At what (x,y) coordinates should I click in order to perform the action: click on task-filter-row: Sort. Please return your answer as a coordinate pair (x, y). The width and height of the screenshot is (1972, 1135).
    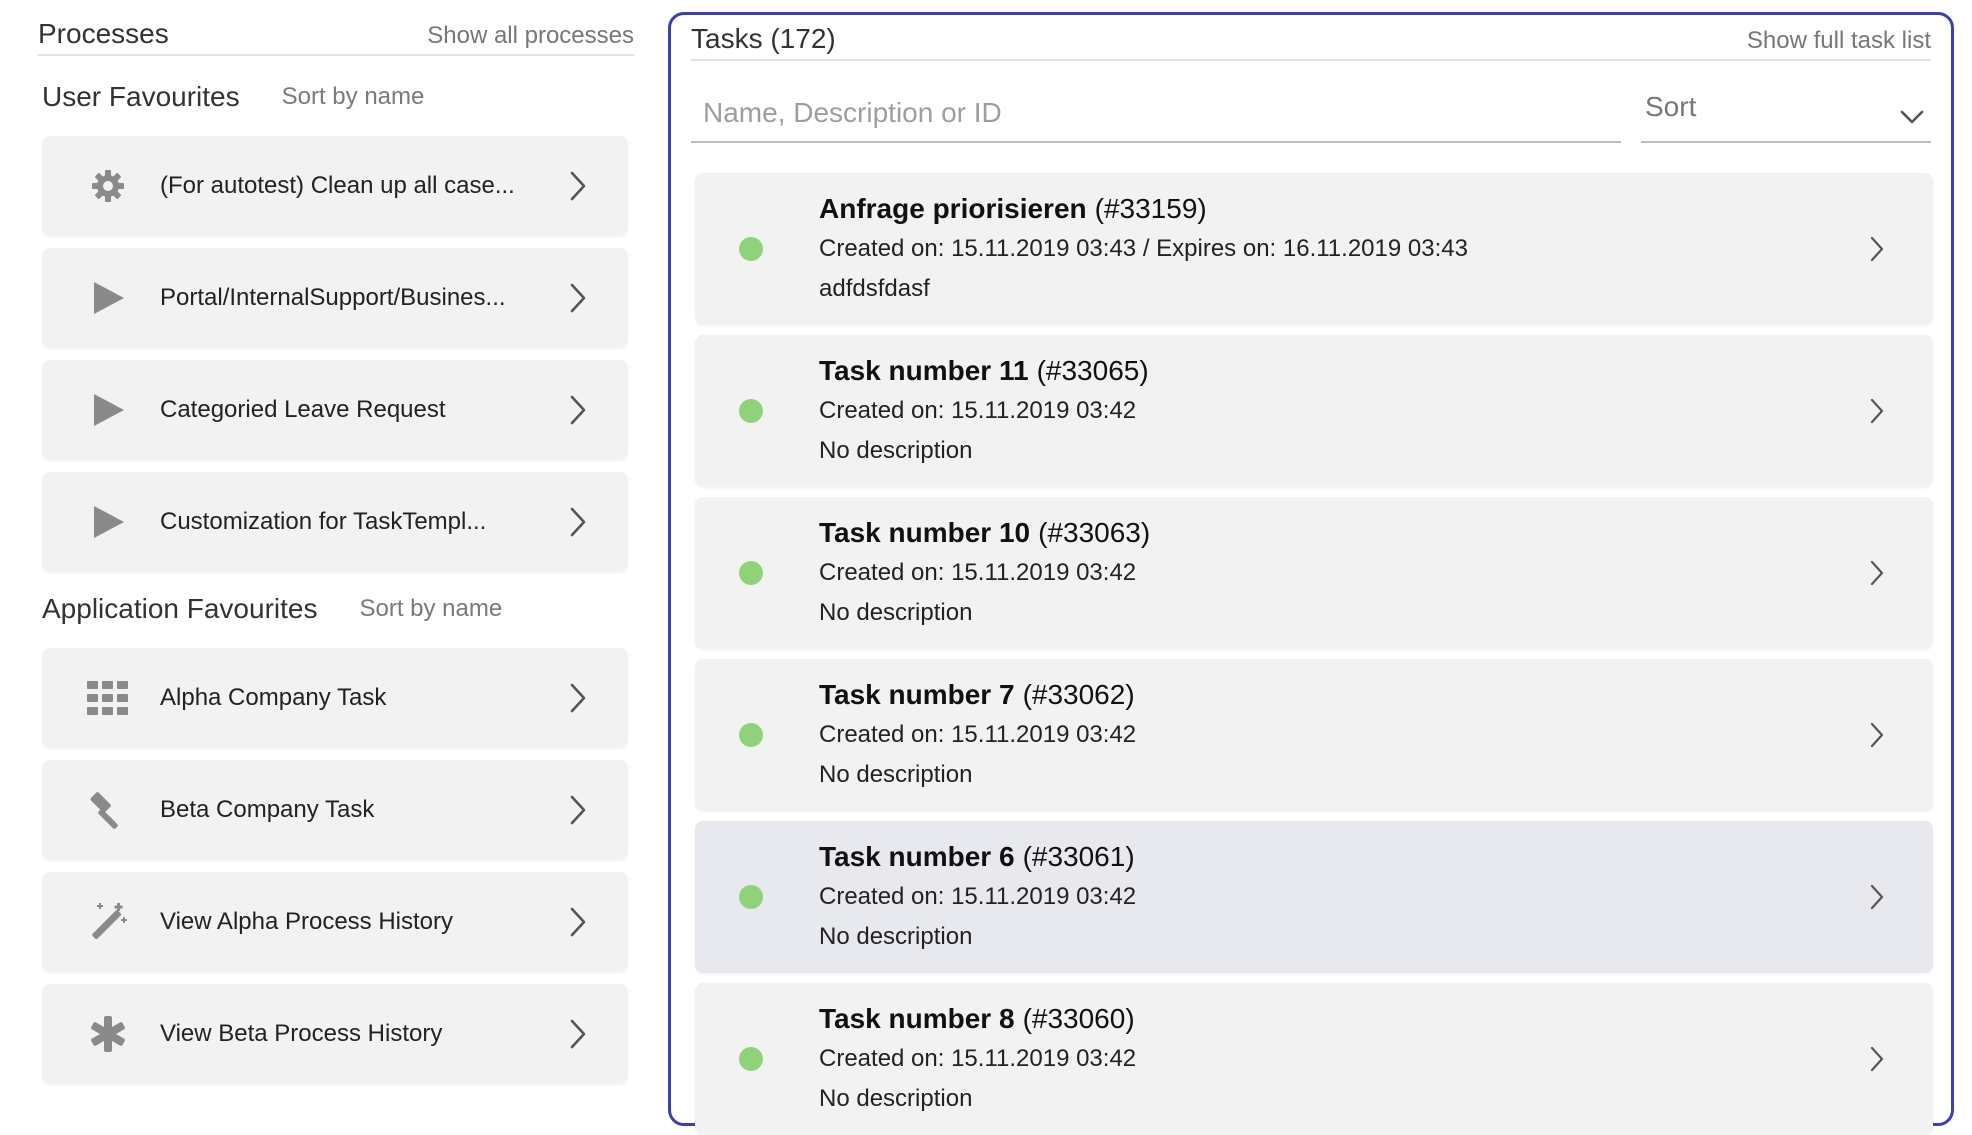
    Looking at the image, I should click on (1311, 113).